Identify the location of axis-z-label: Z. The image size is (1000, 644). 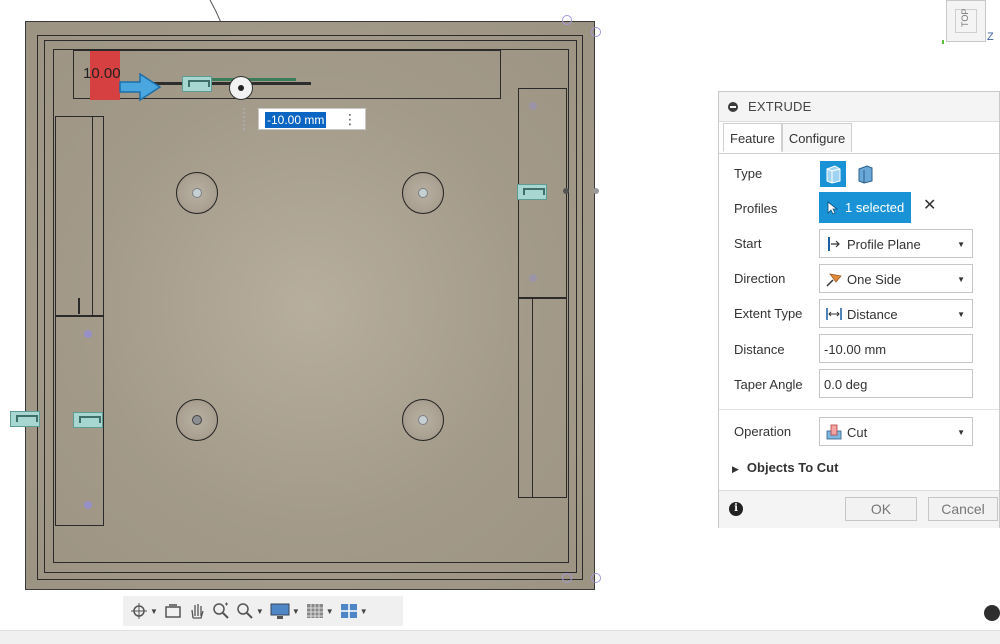
(990, 37).